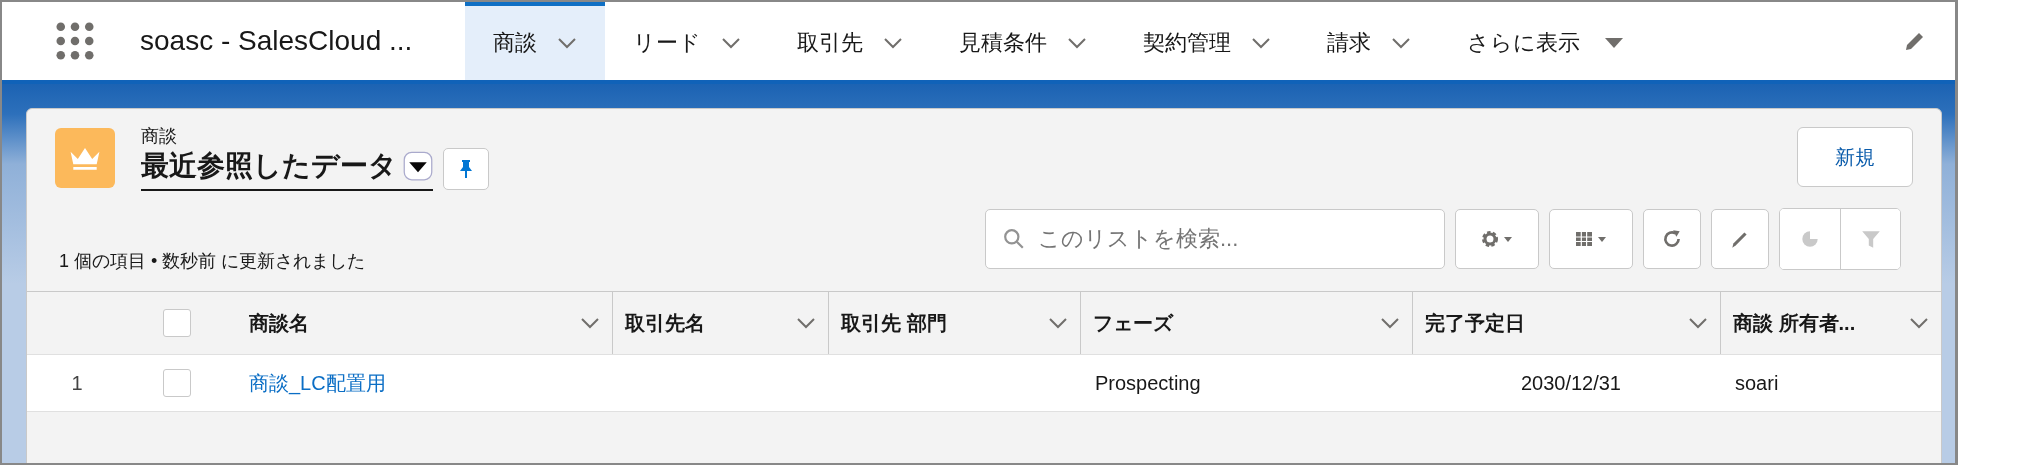 This screenshot has height=471, width=2027. What do you see at coordinates (1567, 323) in the screenshot?
I see `column-header: 完了予定日` at bounding box center [1567, 323].